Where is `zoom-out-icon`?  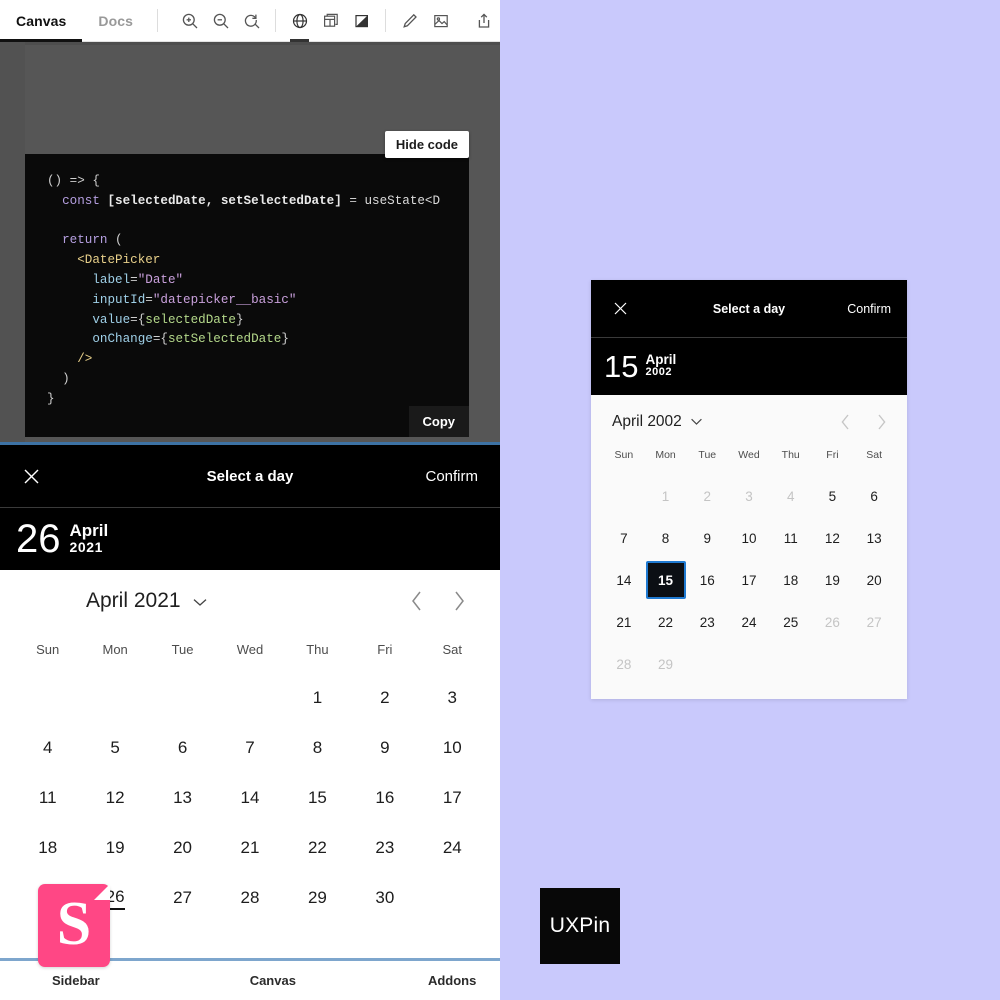
zoom-out-icon is located at coordinates (220, 20).